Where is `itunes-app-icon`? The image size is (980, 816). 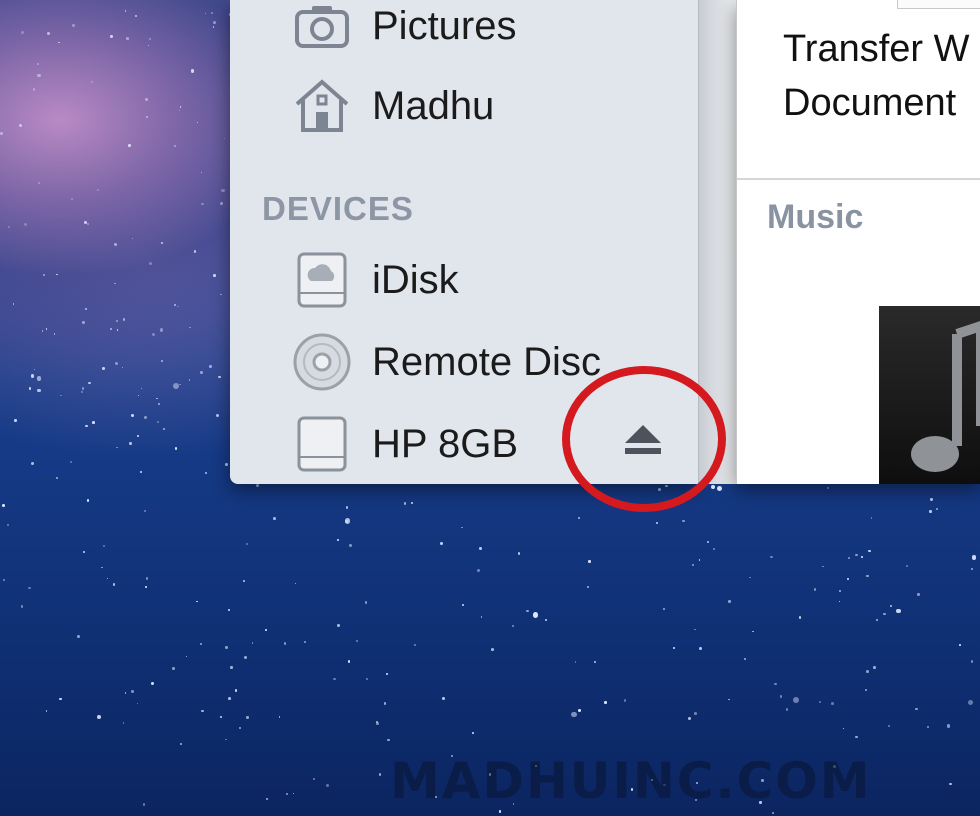 itunes-app-icon is located at coordinates (929, 395).